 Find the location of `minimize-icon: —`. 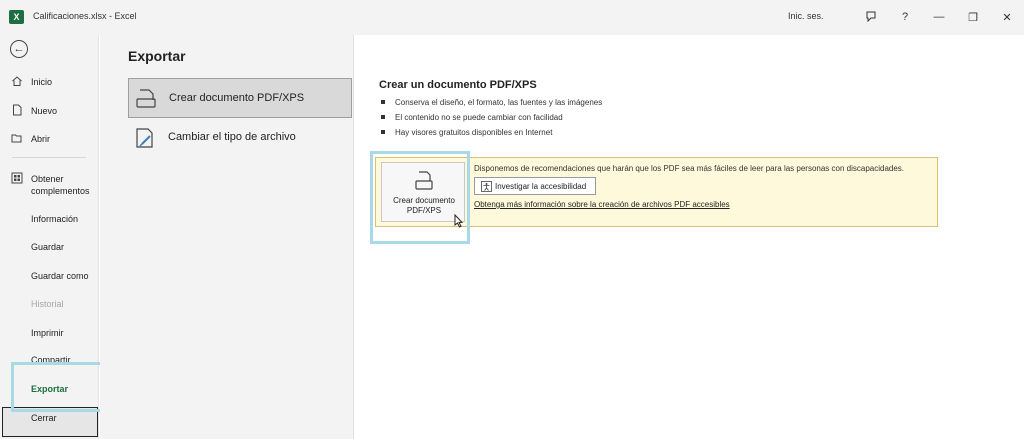

minimize-icon: — is located at coordinates (939, 17).